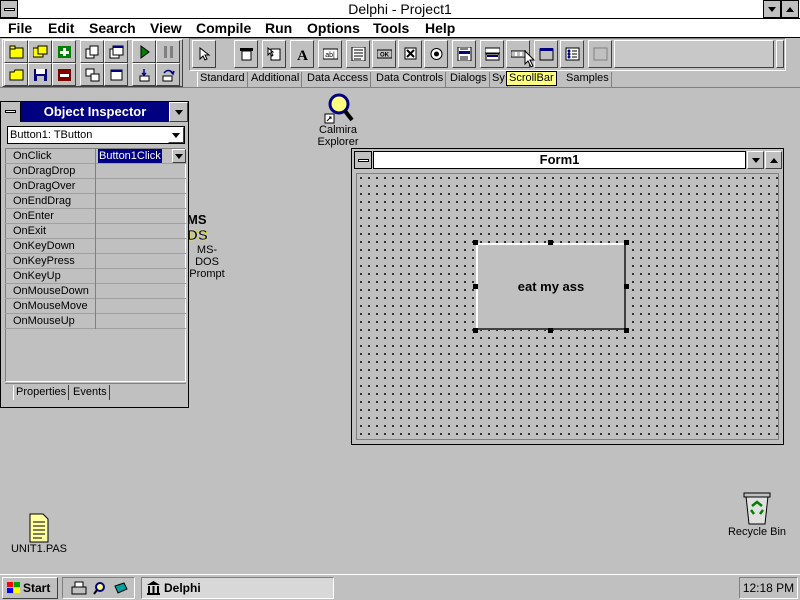 The height and width of the screenshot is (600, 800). I want to click on printer-icon, so click(79, 588).